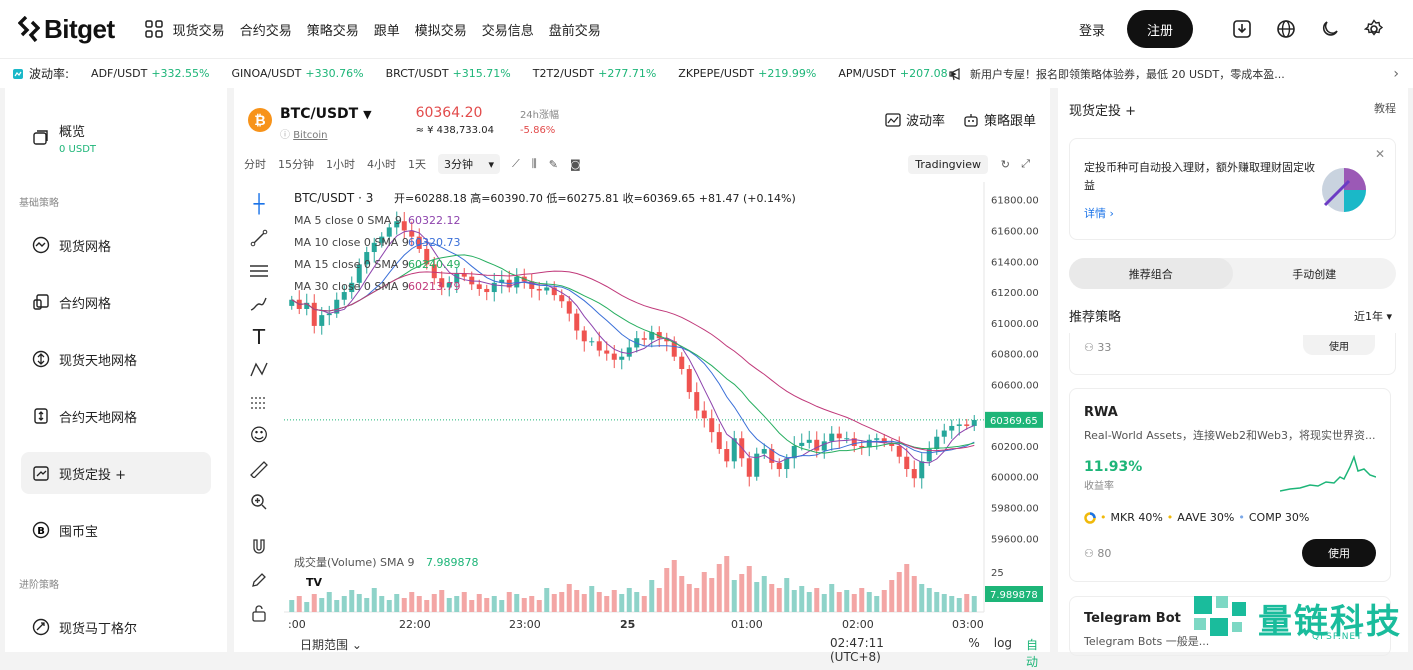 Image resolution: width=1413 pixels, height=670 pixels. I want to click on fullscreen-icon: ⤢, so click(1025, 164).